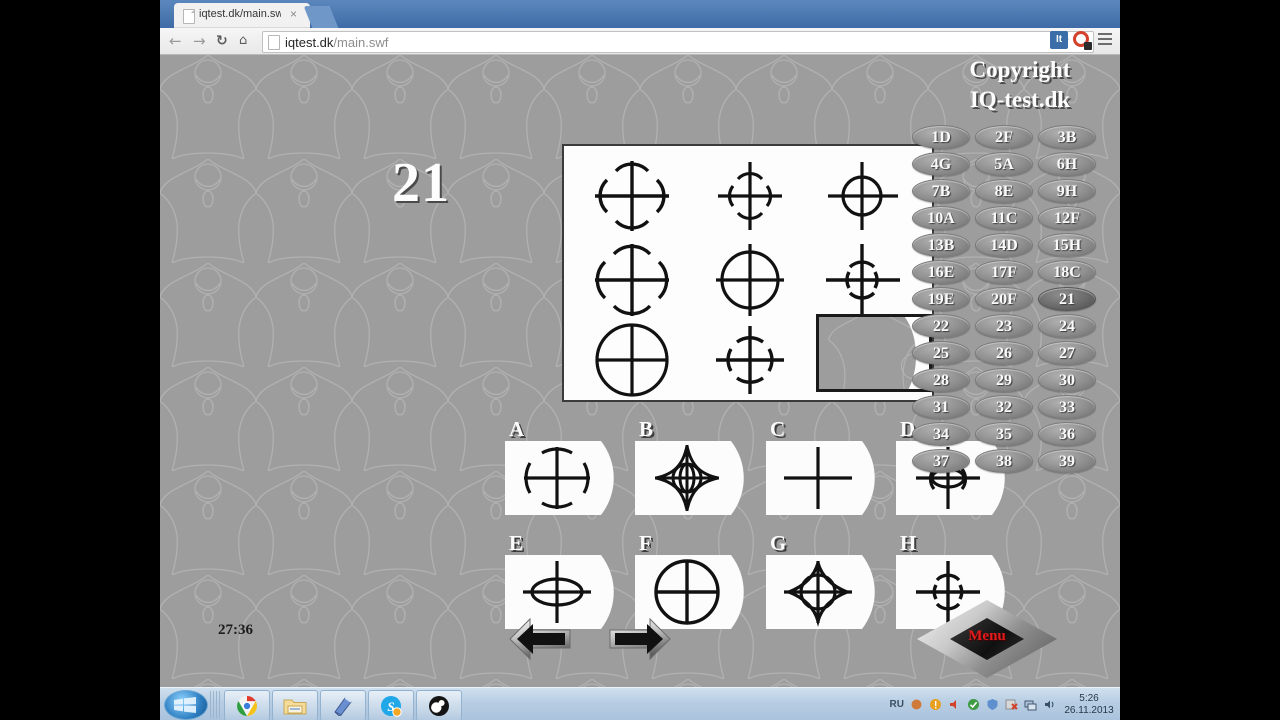 This screenshot has width=1280, height=720. Describe the element at coordinates (694, 466) in the screenshot. I see `option-B: B` at that location.